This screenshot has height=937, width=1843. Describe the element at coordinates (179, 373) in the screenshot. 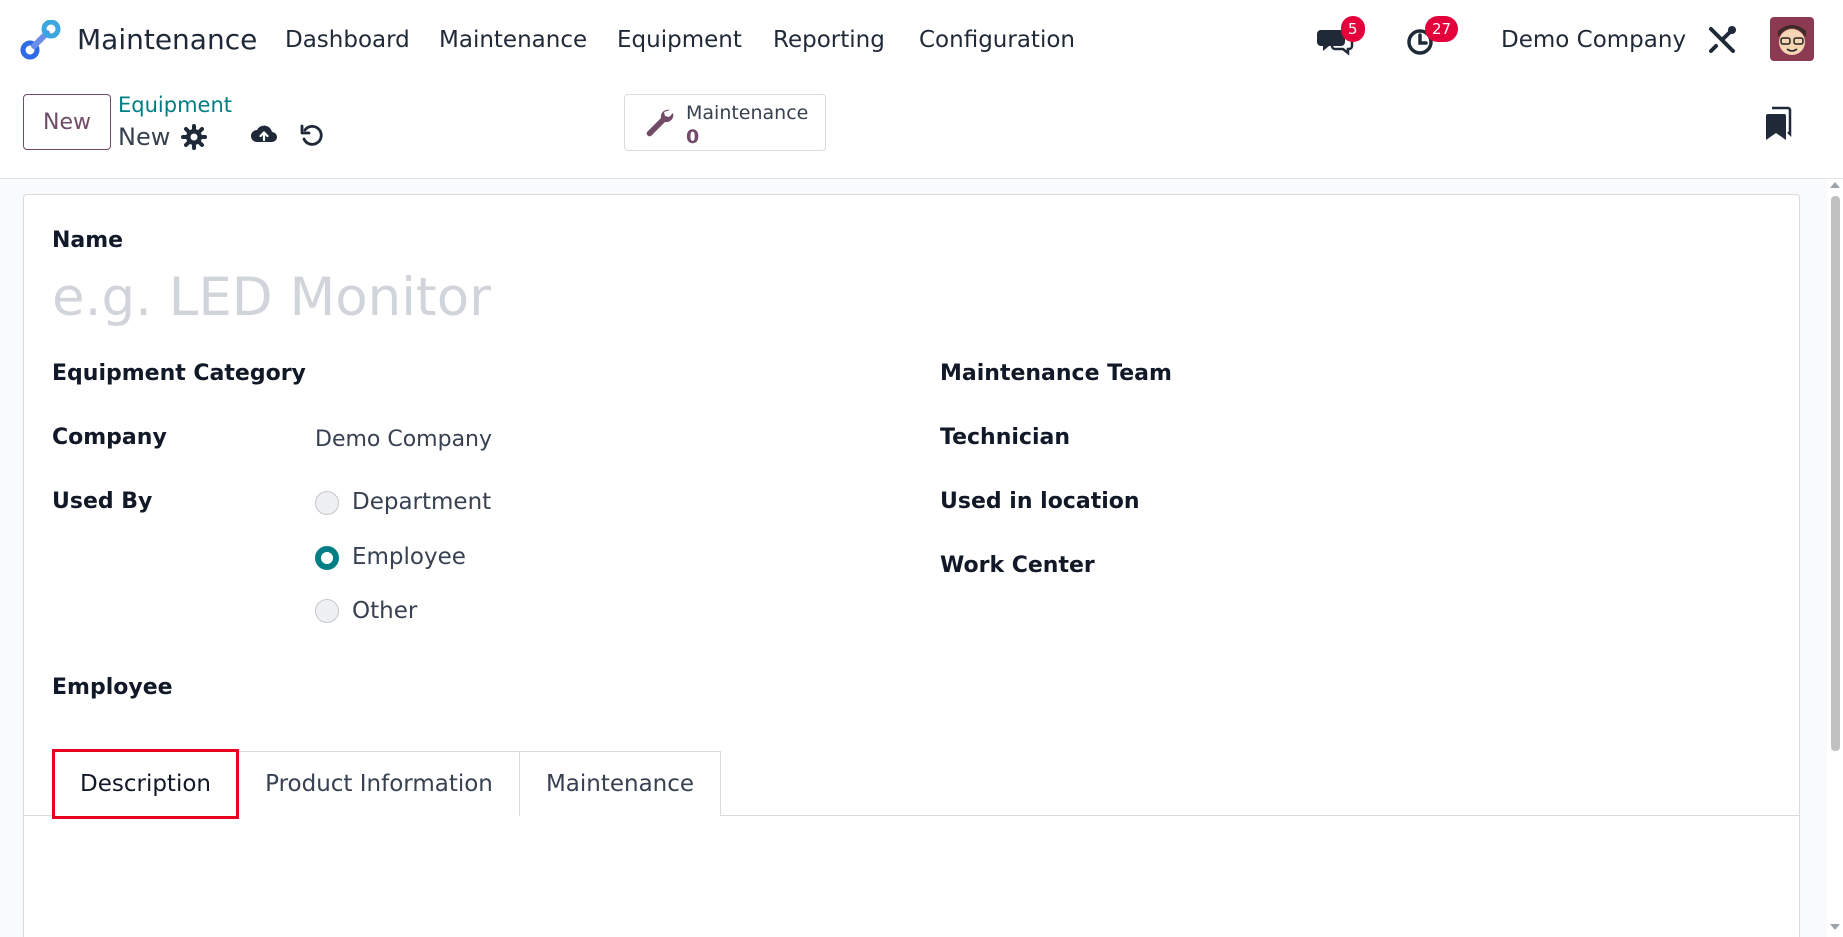

I see `equipment-category-label: Equipment Category` at that location.